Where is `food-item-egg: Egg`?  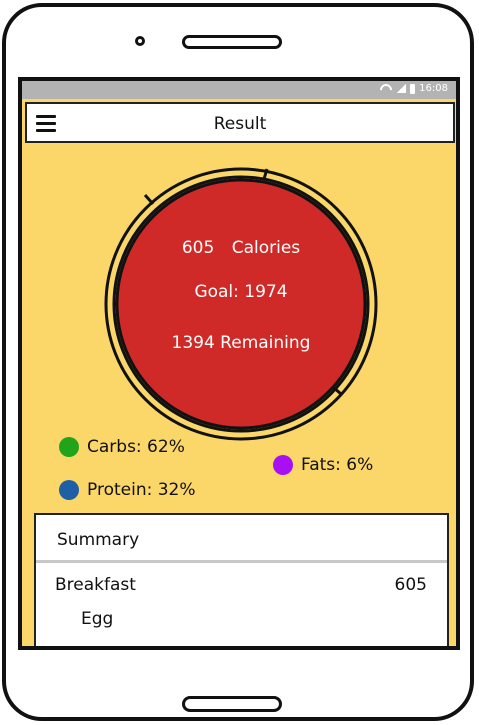
food-item-egg: Egg is located at coordinates (97, 619).